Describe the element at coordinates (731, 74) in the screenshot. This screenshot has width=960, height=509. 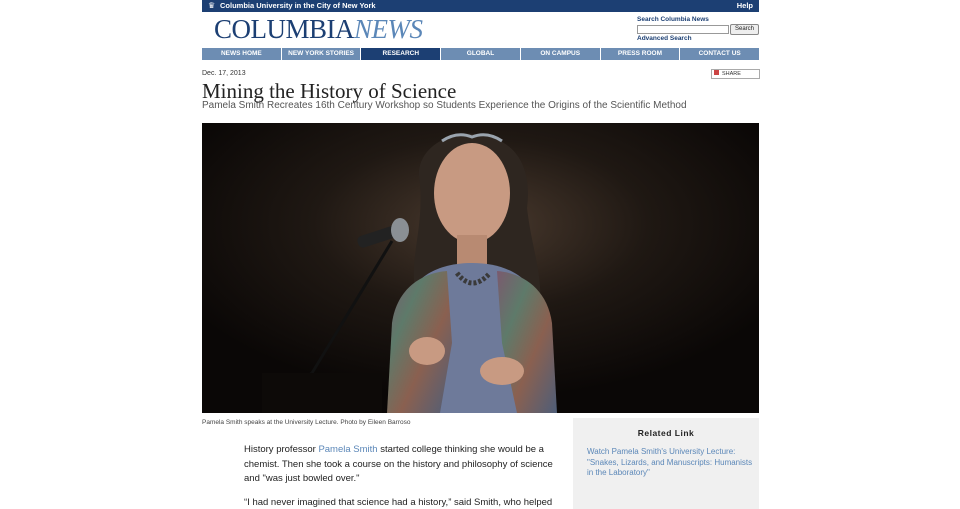
I see `share-label: SHARE` at that location.